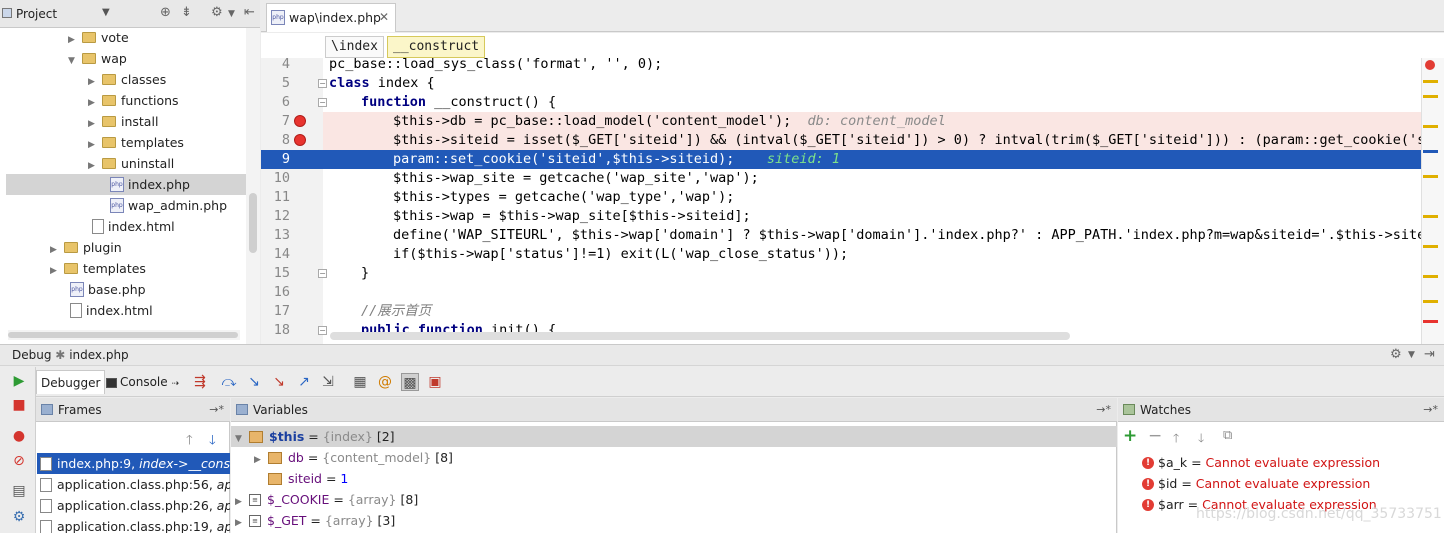  Describe the element at coordinates (410, 382) in the screenshot. I see `restore-layout-icon: ▩` at that location.